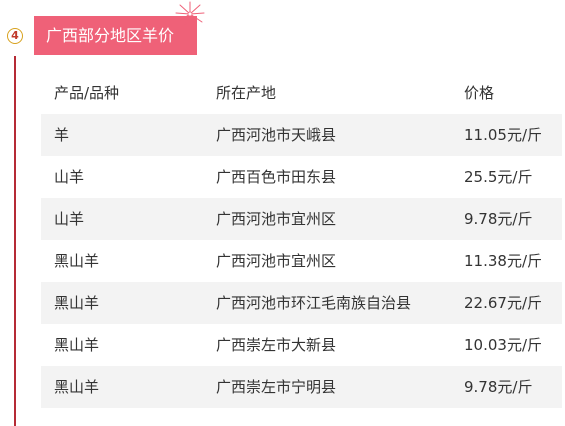  What do you see at coordinates (15, 36) in the screenshot?
I see `section-number-badge: 4` at bounding box center [15, 36].